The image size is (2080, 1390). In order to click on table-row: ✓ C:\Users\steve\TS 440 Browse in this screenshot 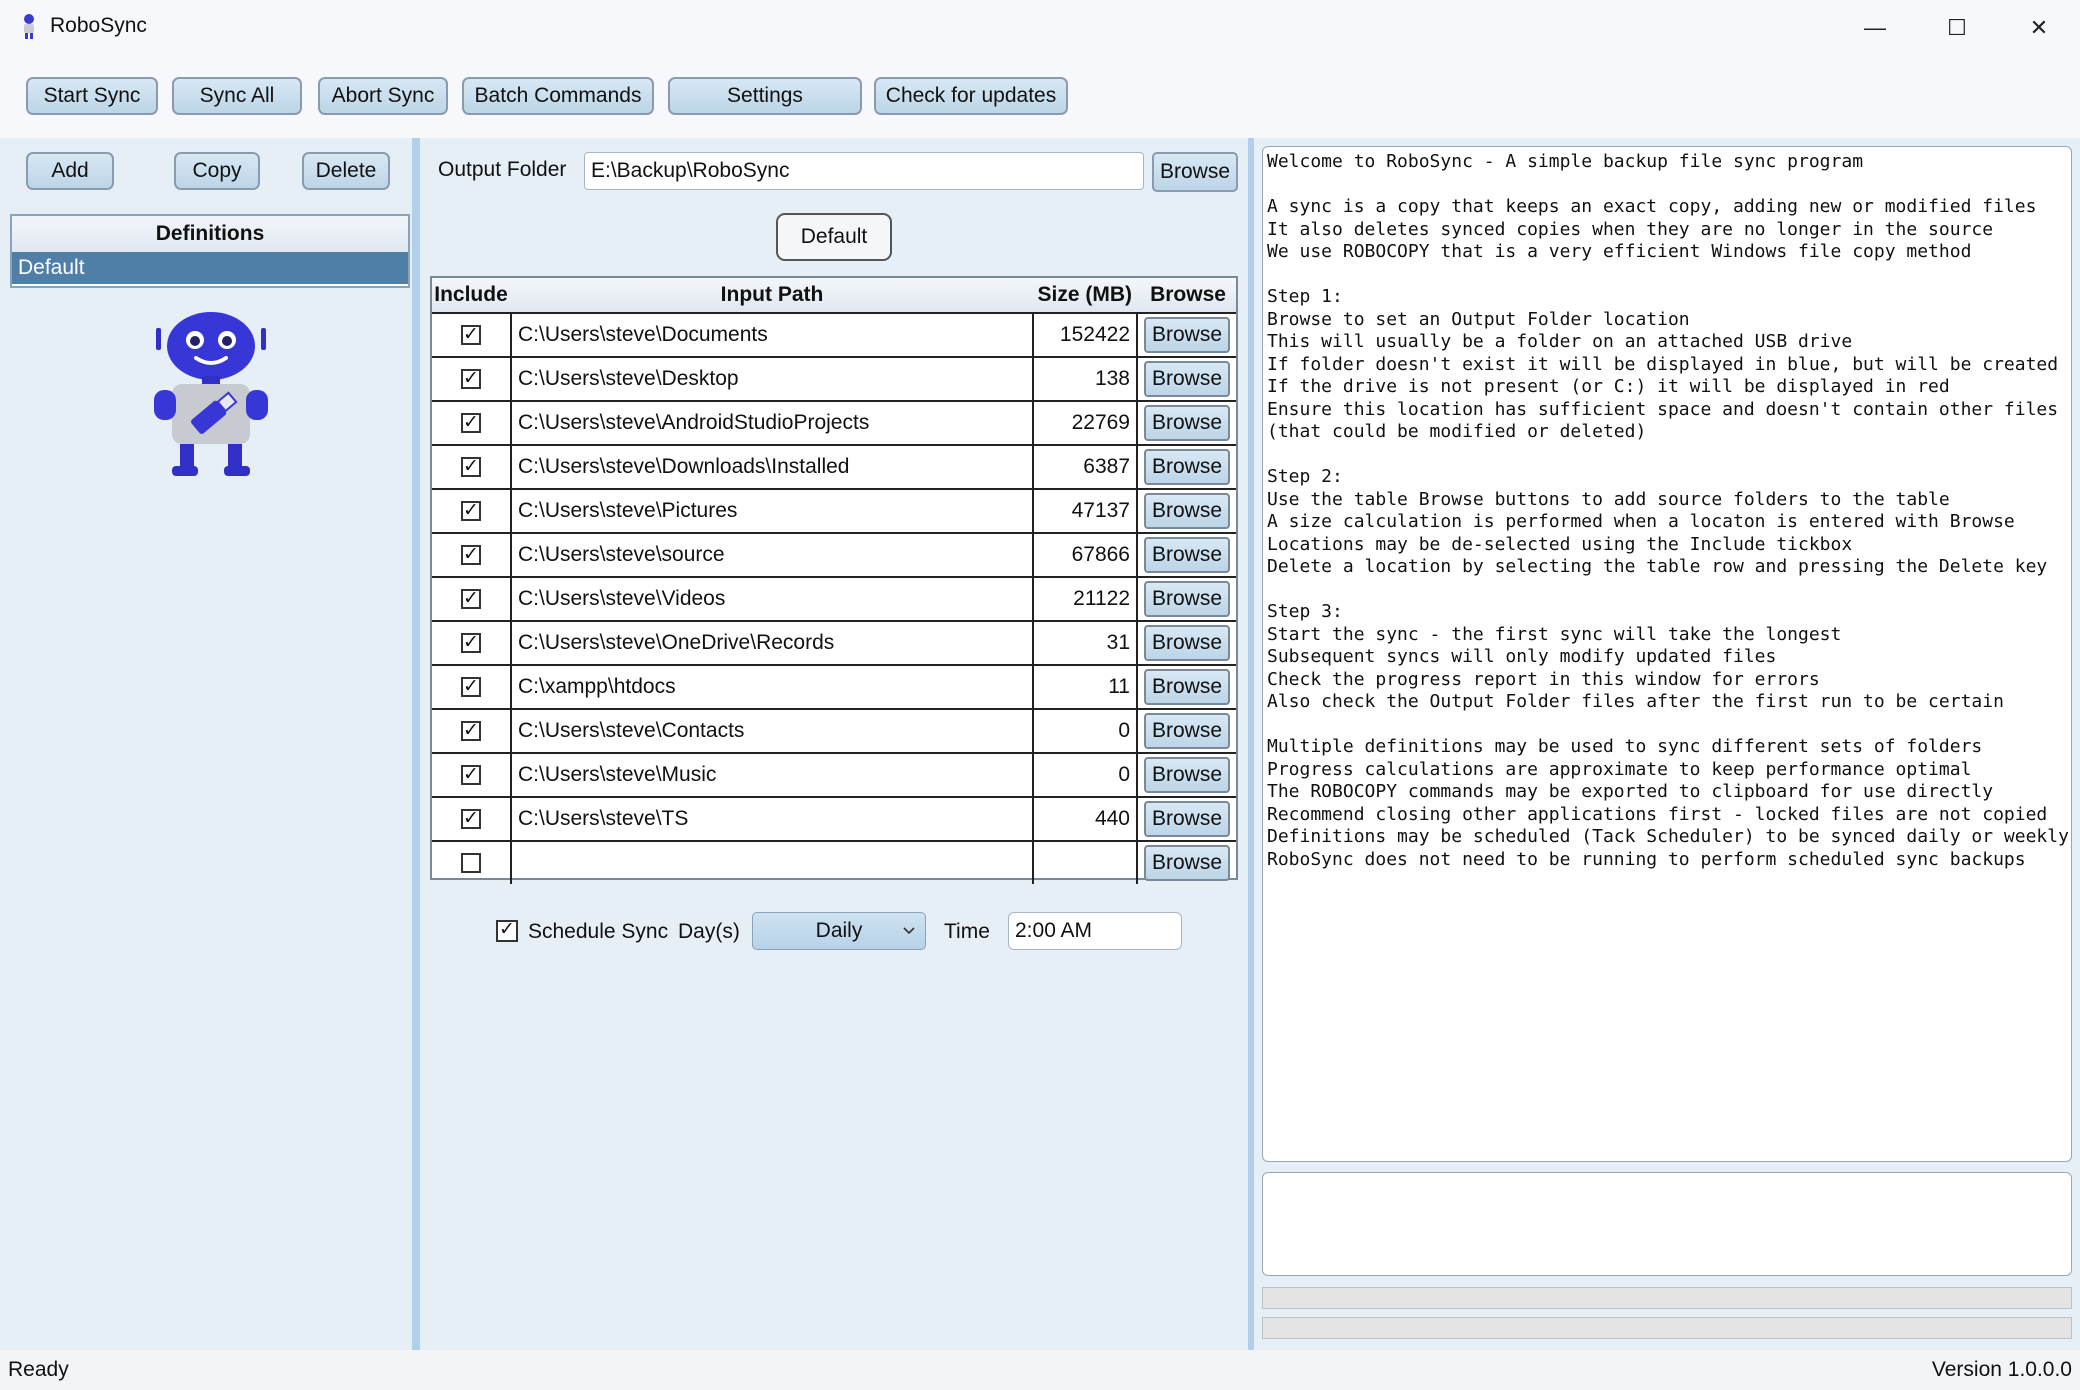, I will do `click(834, 818)`.